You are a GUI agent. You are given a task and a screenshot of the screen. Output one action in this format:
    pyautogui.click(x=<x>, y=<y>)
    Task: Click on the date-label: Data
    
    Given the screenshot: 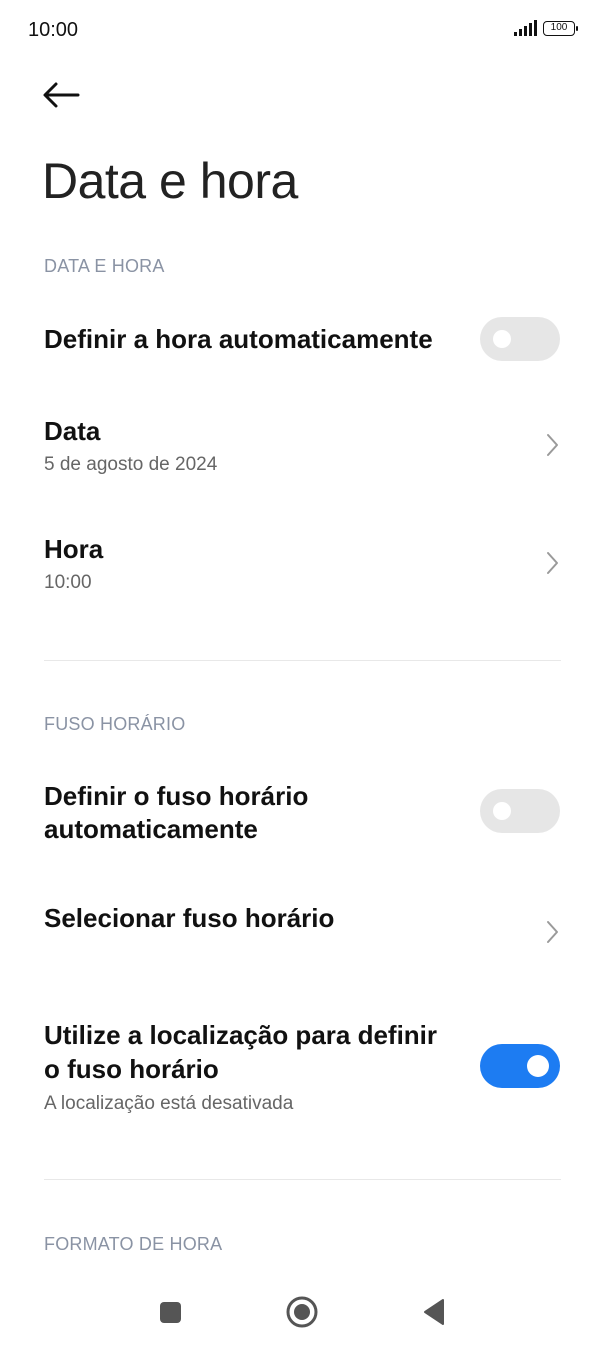 What is the action you would take?
    pyautogui.click(x=72, y=431)
    